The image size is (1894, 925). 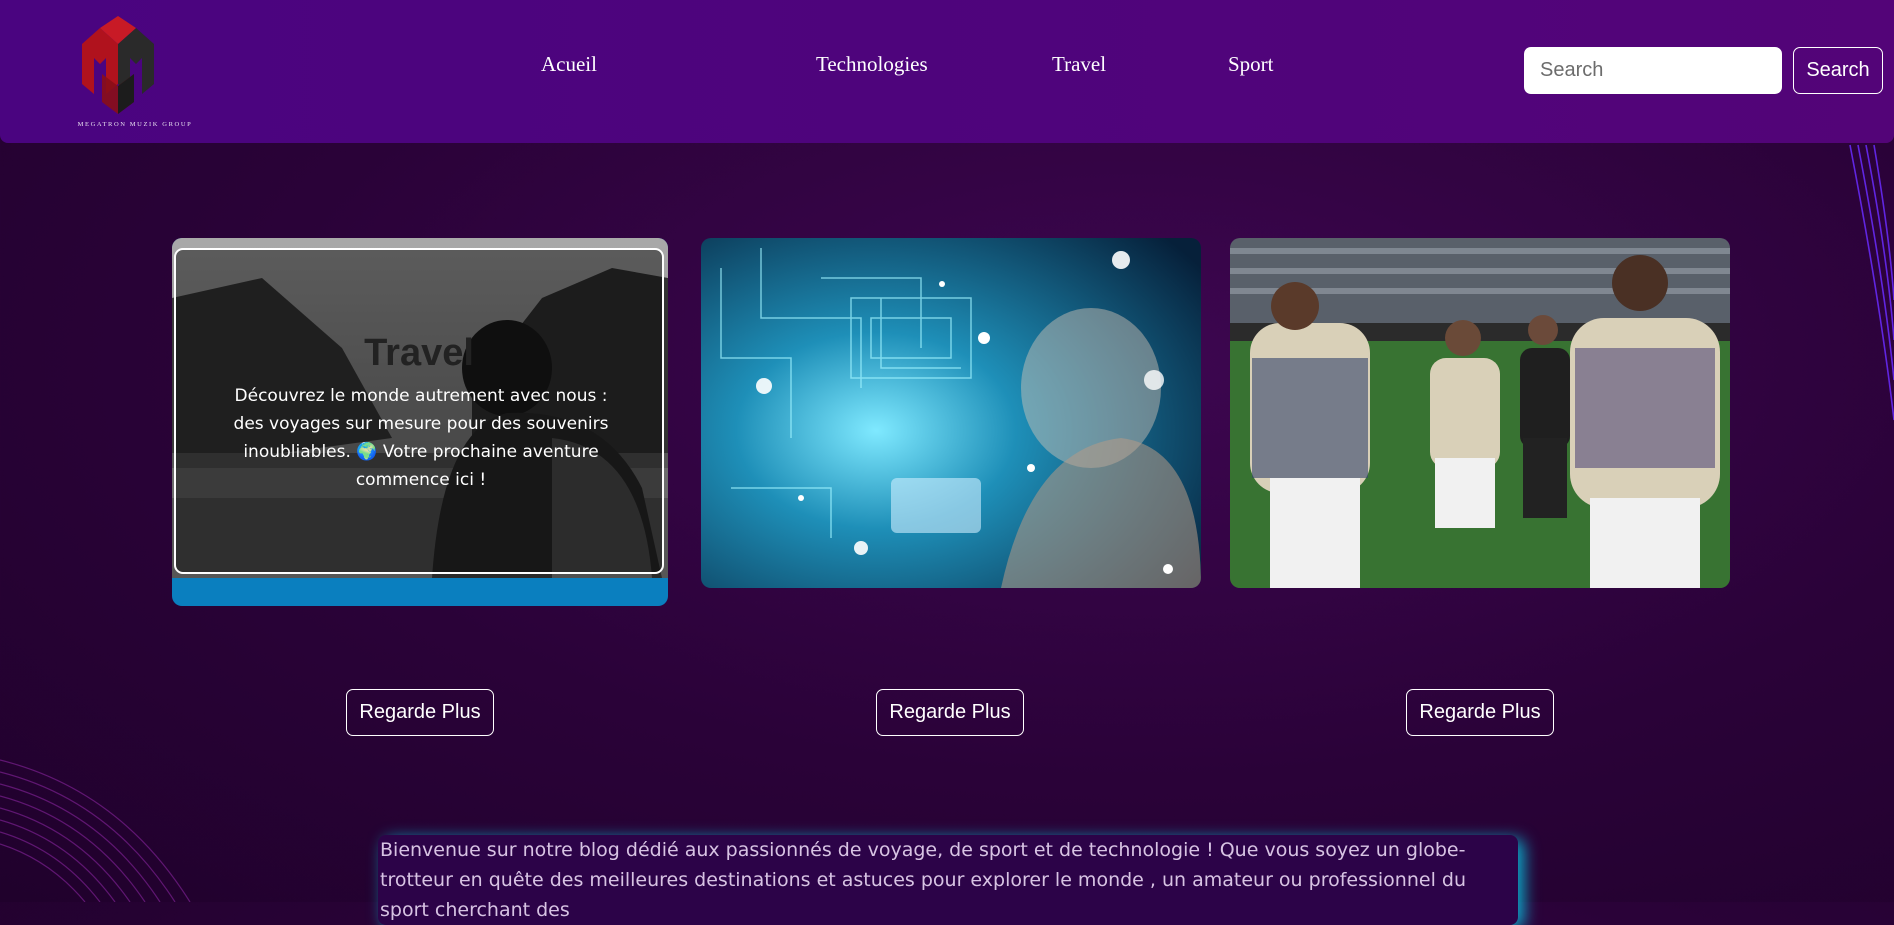 I want to click on brand-logo: MEGATRON MUZIK GROUP, so click(x=135, y=71).